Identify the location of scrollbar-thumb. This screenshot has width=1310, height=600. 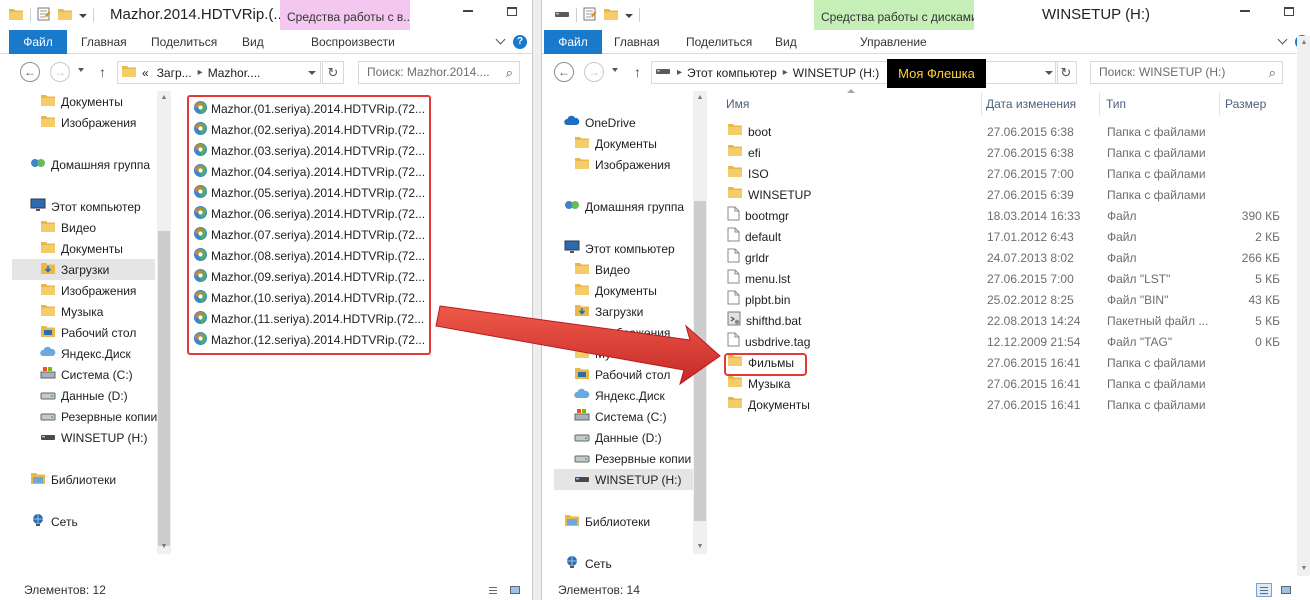
(164, 388).